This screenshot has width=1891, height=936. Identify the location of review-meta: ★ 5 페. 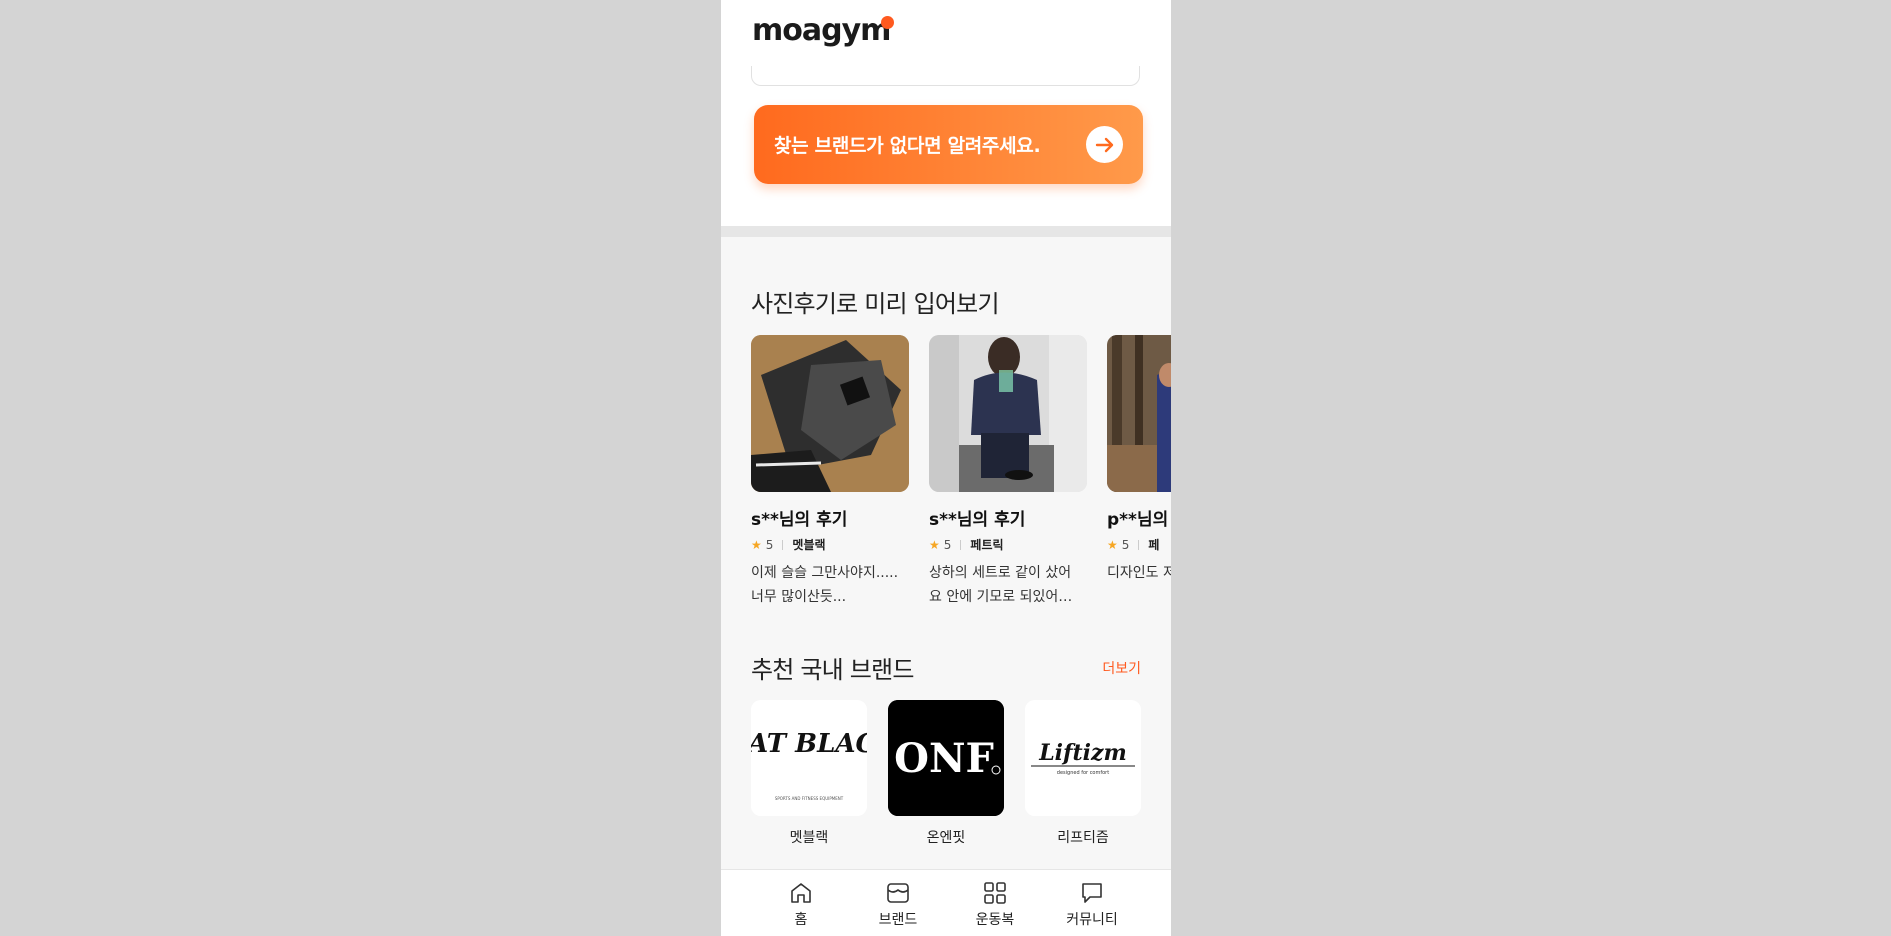
(1139, 544).